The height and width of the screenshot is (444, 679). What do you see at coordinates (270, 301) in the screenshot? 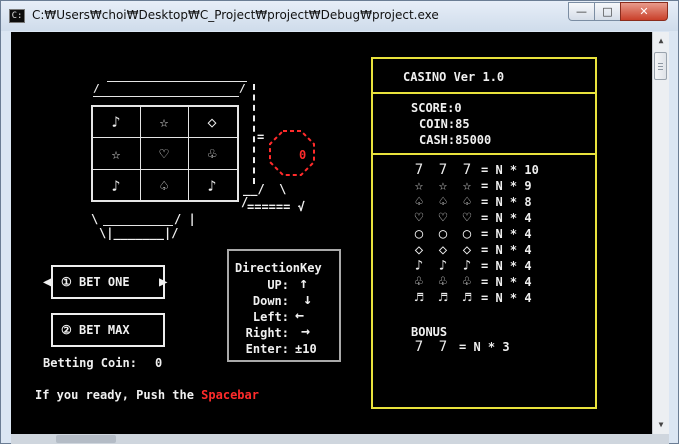
I see `key-down-label: Down:` at bounding box center [270, 301].